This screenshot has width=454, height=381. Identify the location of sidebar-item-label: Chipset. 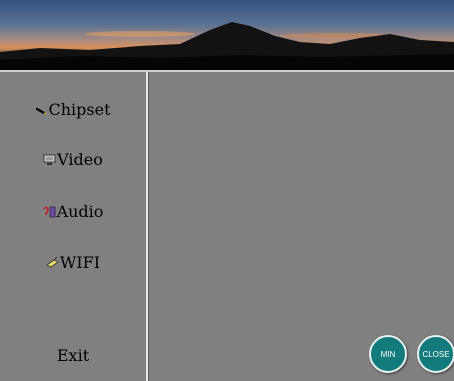
(79, 109).